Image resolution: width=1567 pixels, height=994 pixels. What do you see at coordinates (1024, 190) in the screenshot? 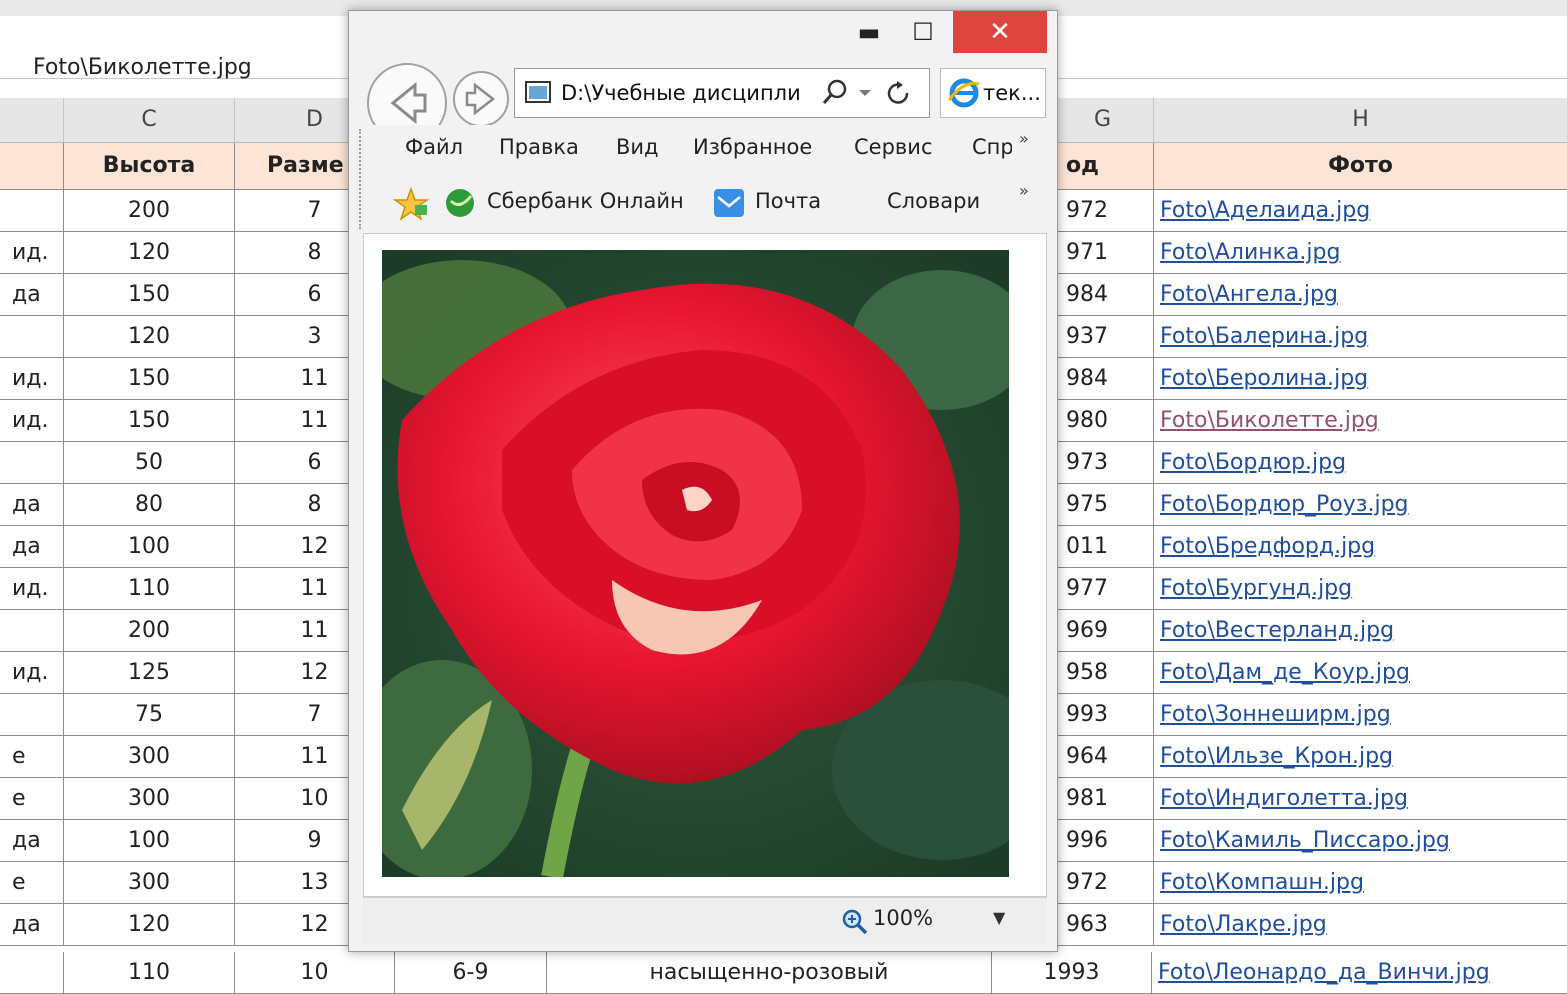
I see `favorites-overflow-chevron-icon: »` at bounding box center [1024, 190].